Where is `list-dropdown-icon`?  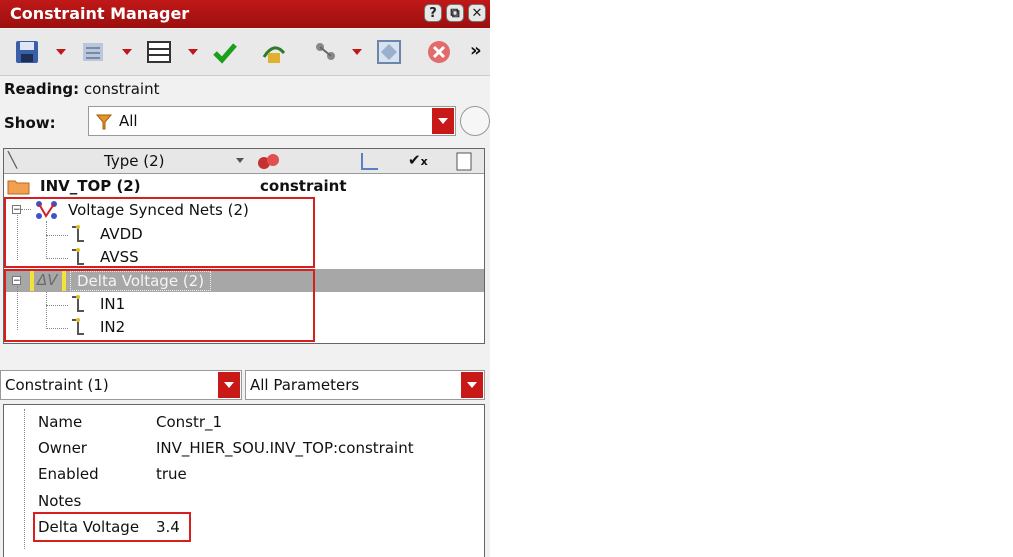 list-dropdown-icon is located at coordinates (127, 52).